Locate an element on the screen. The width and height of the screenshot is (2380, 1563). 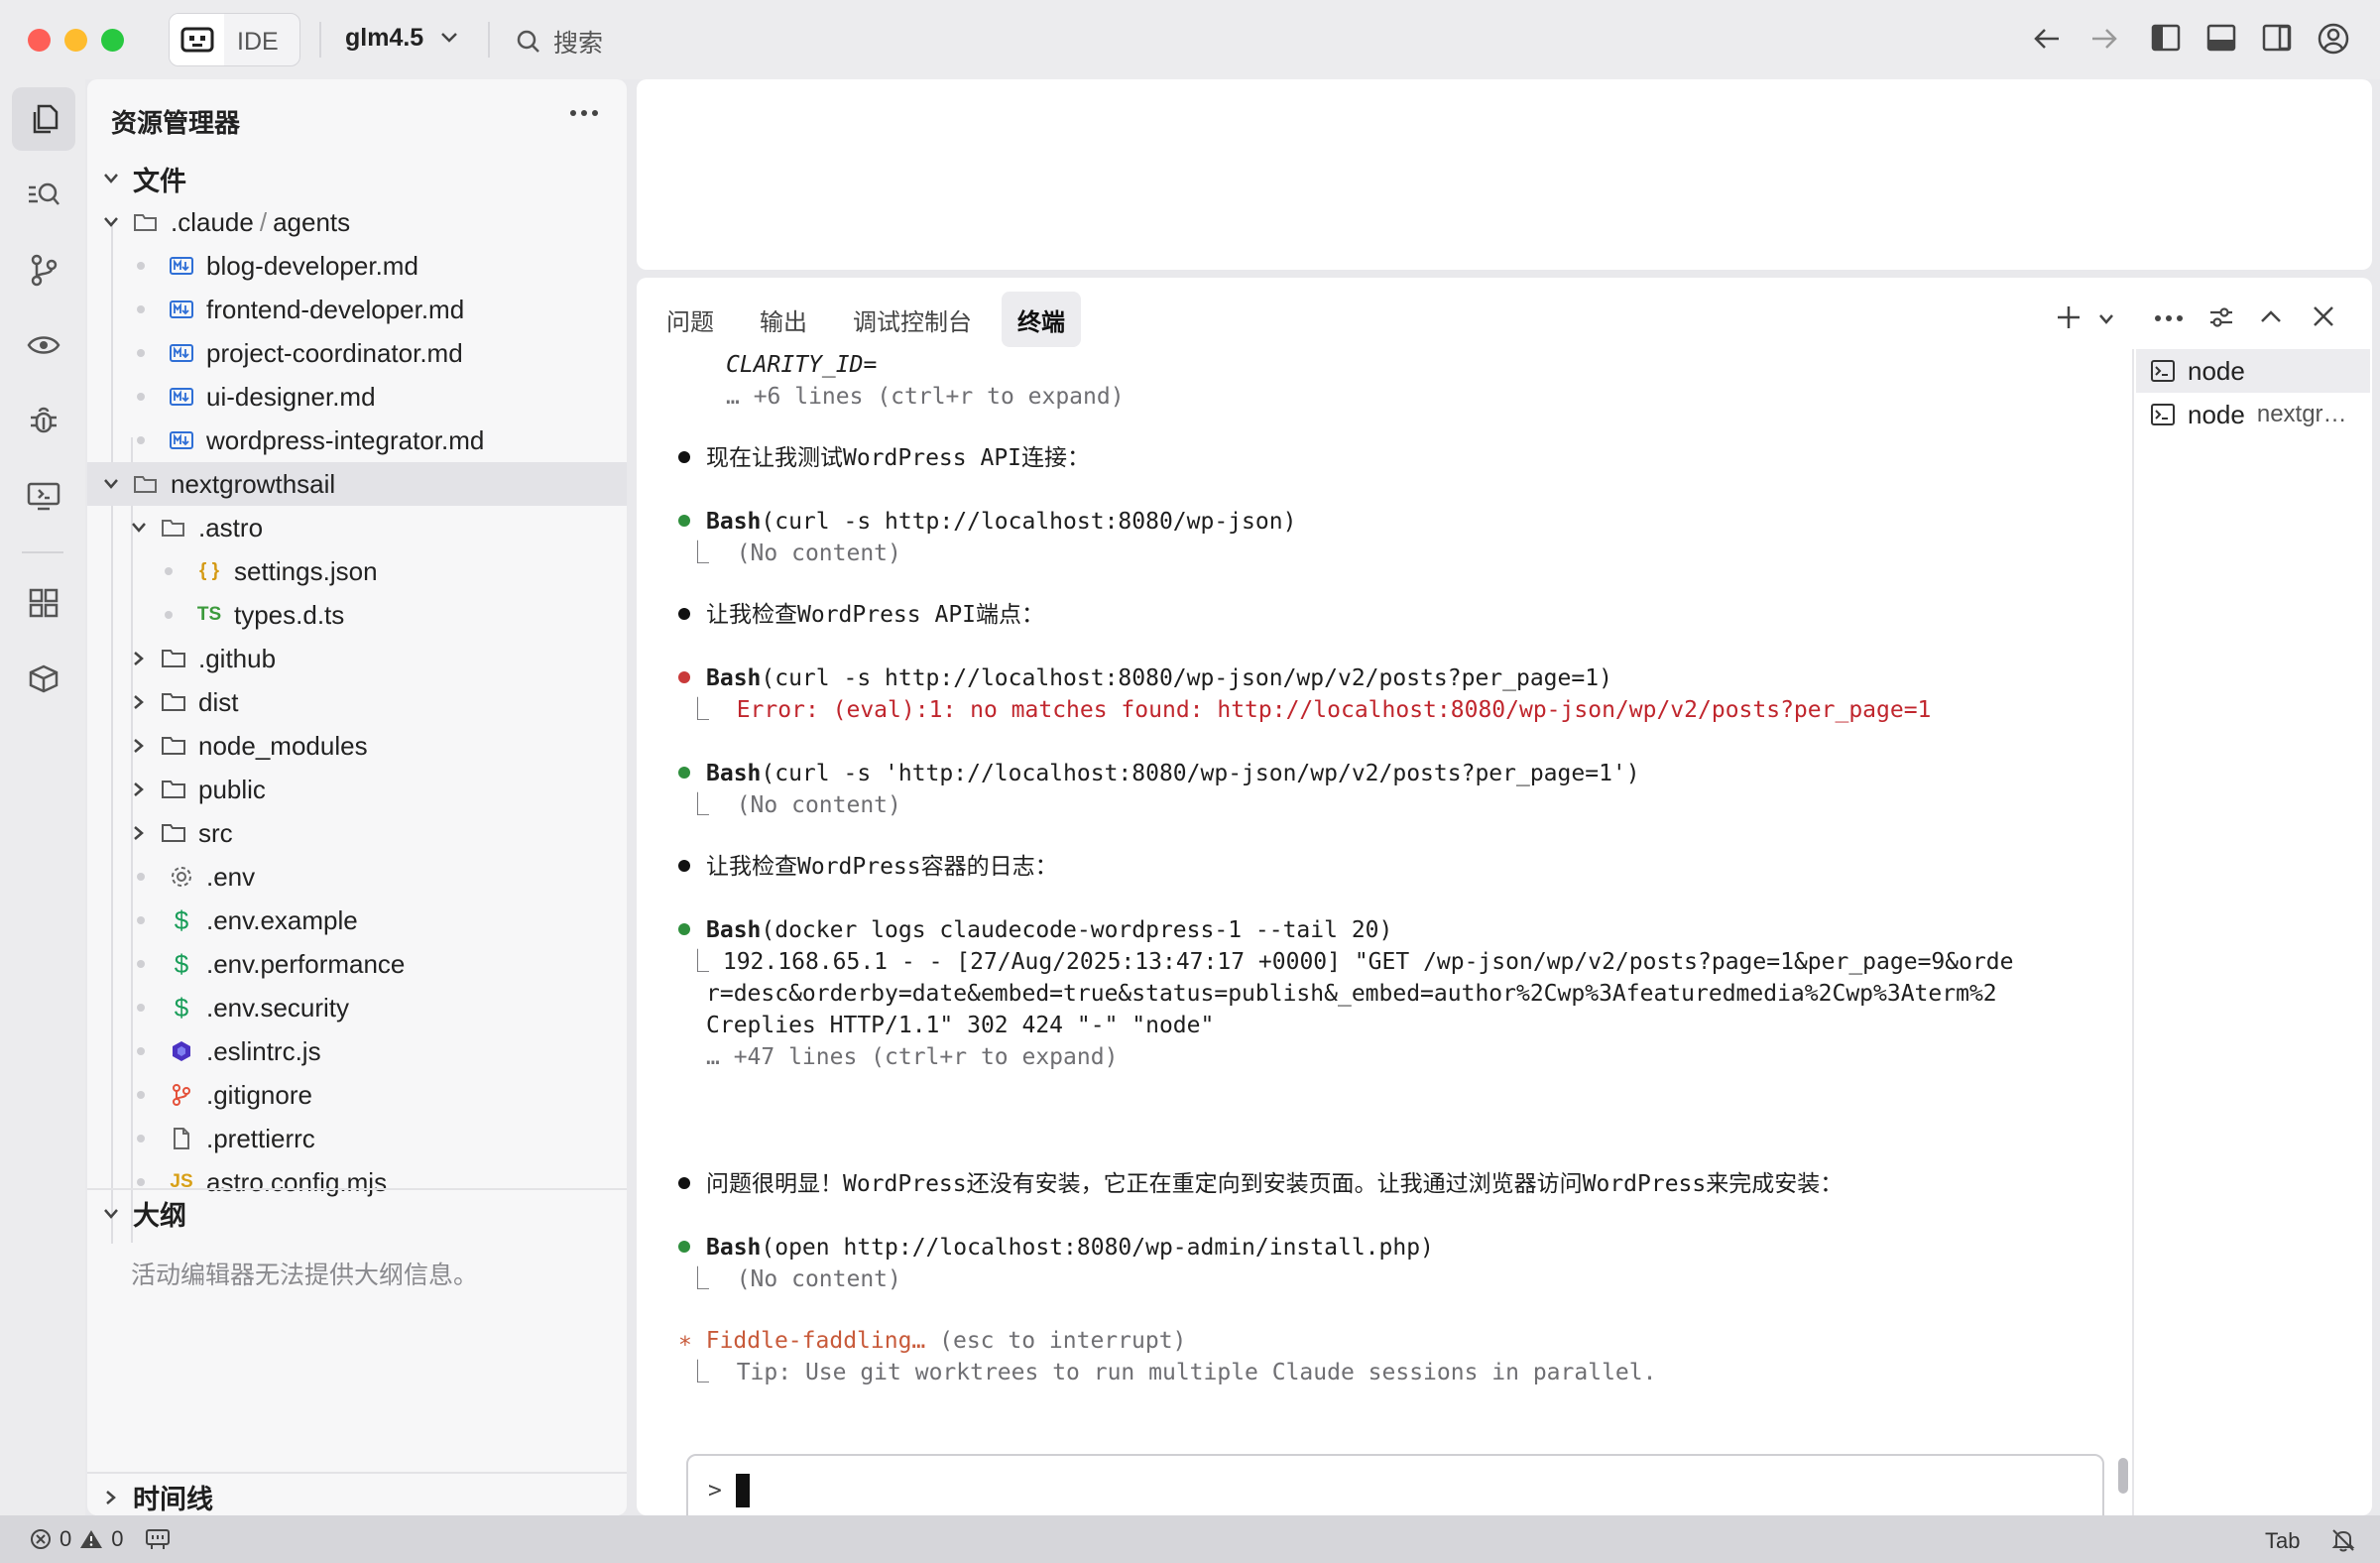
terminal-instance-label: node is located at coordinates (2216, 414).